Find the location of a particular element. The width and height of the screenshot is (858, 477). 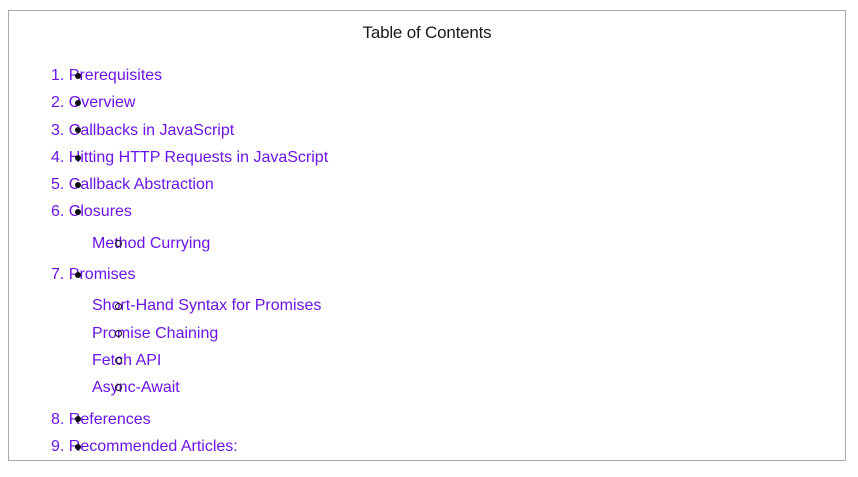

toc-item-closures: 6. Closures Method Currying is located at coordinates (427, 229).